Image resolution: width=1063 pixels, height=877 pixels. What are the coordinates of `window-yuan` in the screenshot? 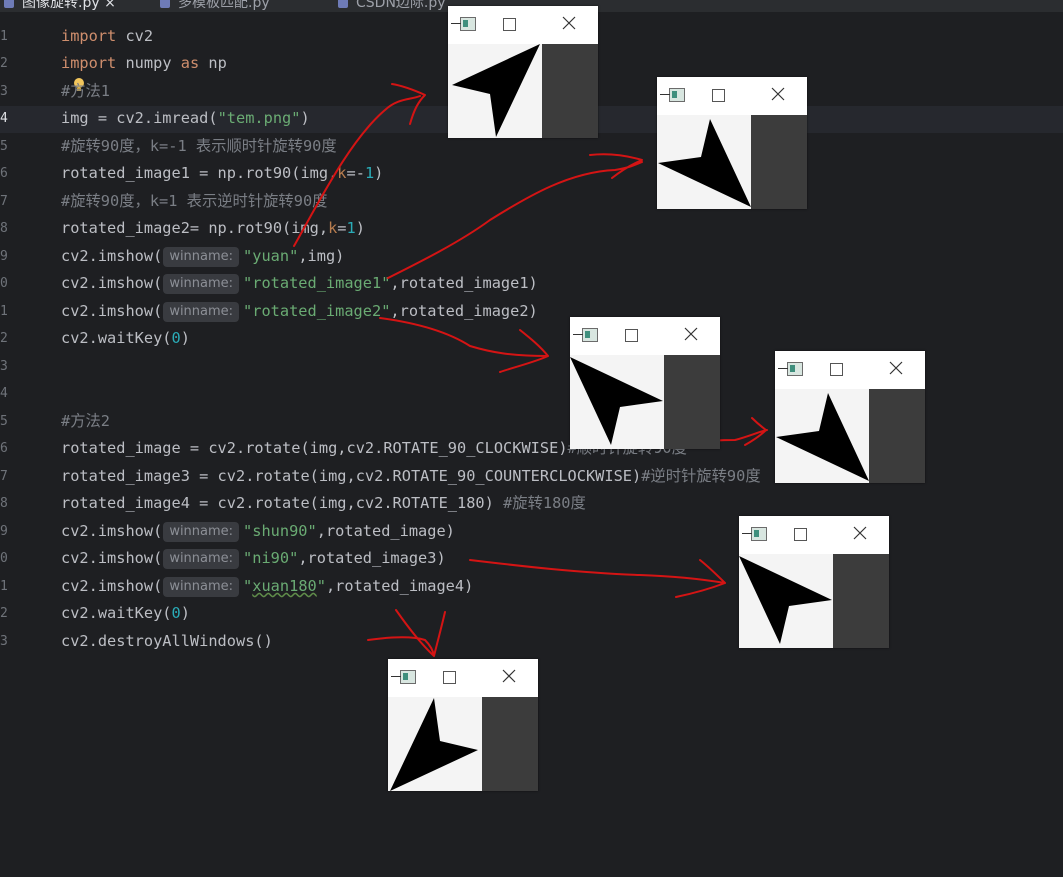 It's located at (523, 72).